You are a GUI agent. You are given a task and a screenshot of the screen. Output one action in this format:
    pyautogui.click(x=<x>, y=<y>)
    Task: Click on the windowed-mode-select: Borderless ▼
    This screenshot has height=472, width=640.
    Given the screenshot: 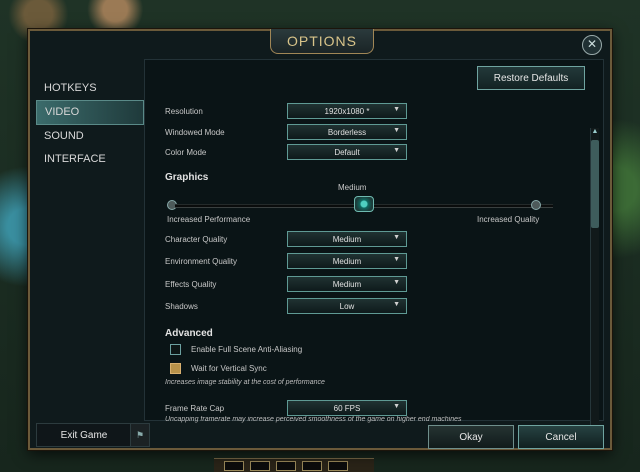 What is the action you would take?
    pyautogui.click(x=347, y=132)
    